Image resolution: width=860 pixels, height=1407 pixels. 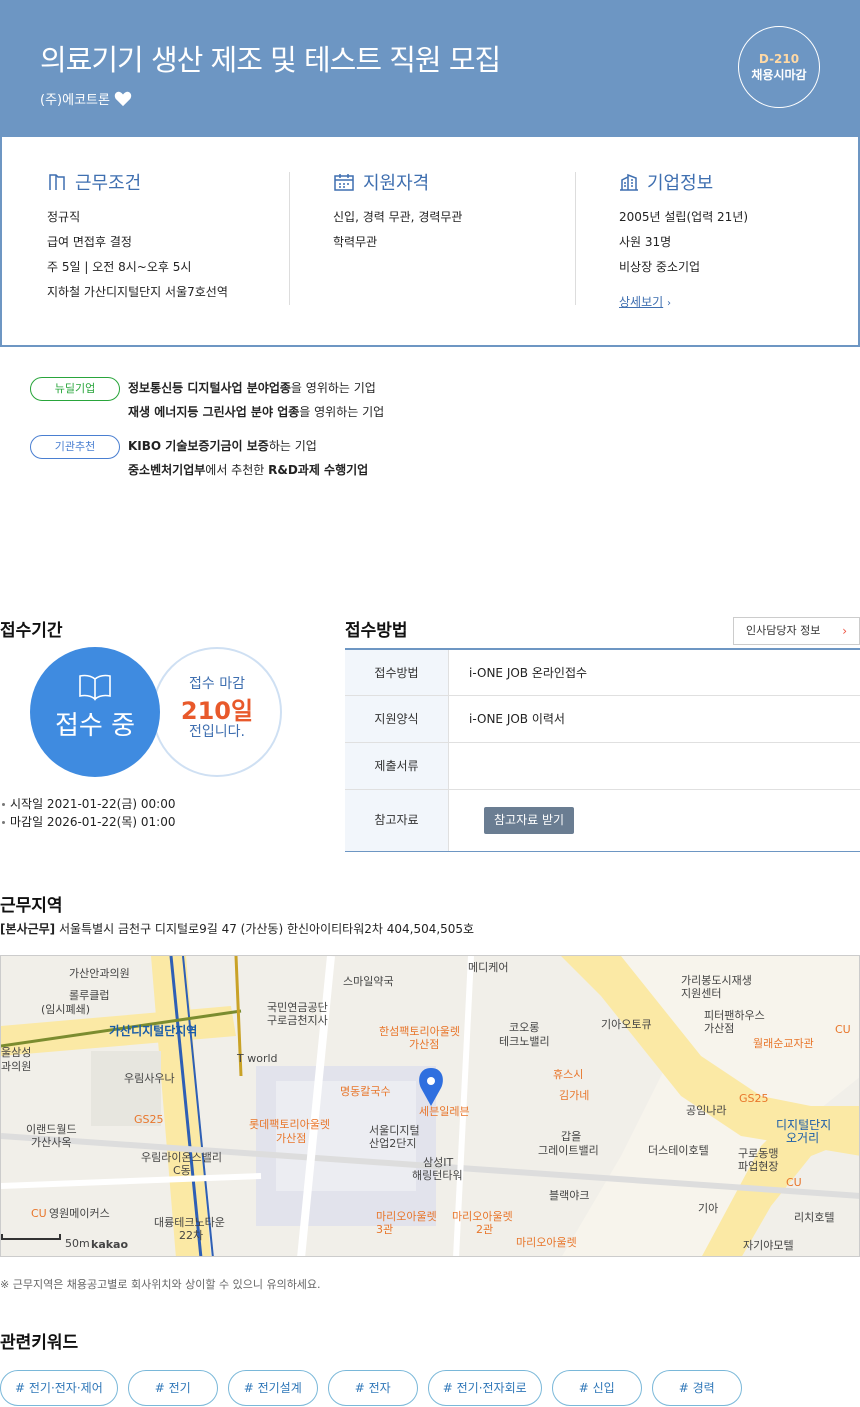 What do you see at coordinates (529, 820) in the screenshot?
I see `reference-download-button: 참고자료 받기` at bounding box center [529, 820].